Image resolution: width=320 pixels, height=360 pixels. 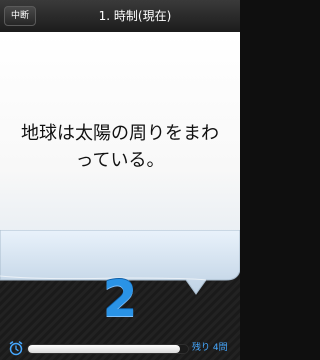 What do you see at coordinates (210, 348) in the screenshot?
I see `remaining-count: 残り 4問` at bounding box center [210, 348].